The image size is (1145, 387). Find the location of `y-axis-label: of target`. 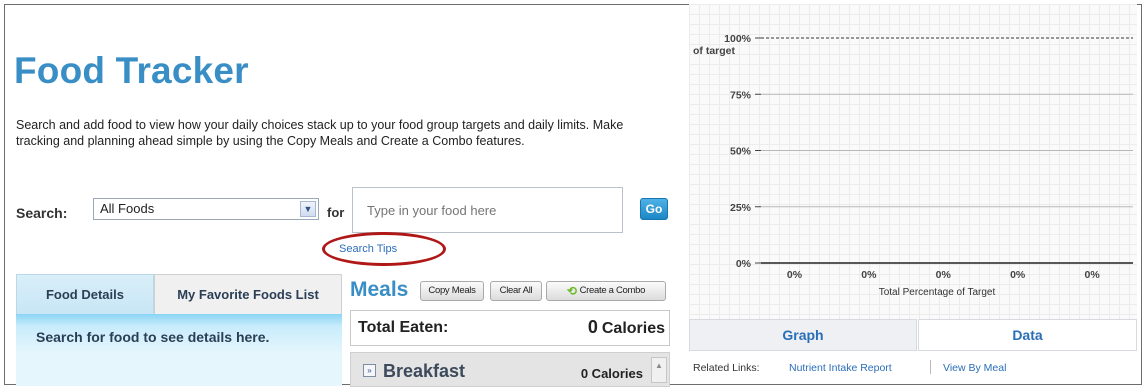

y-axis-label: of target is located at coordinates (714, 51).